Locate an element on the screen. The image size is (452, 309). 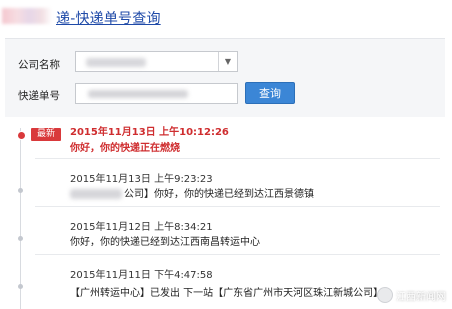
logo is located at coordinates (27, 16).